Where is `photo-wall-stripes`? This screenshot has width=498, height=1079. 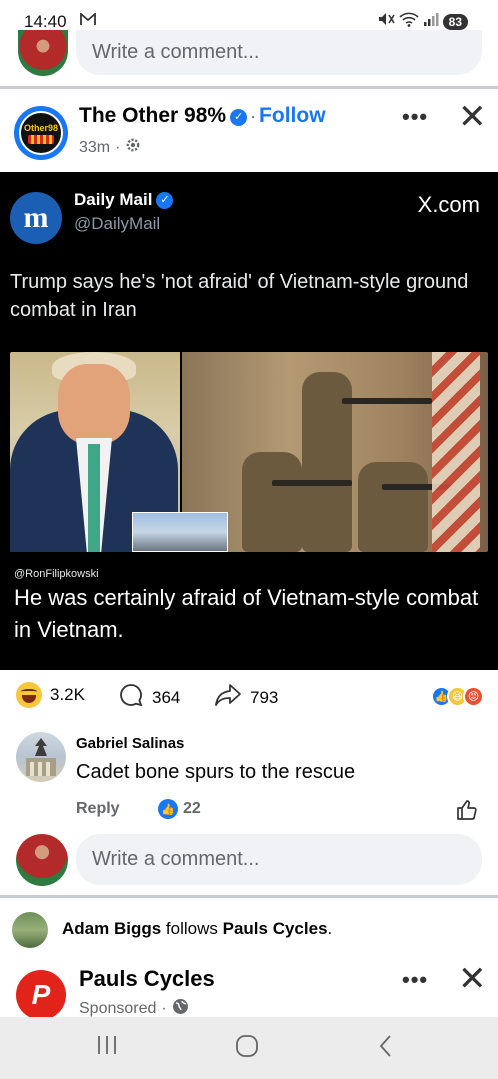
photo-wall-stripes is located at coordinates (456, 452).